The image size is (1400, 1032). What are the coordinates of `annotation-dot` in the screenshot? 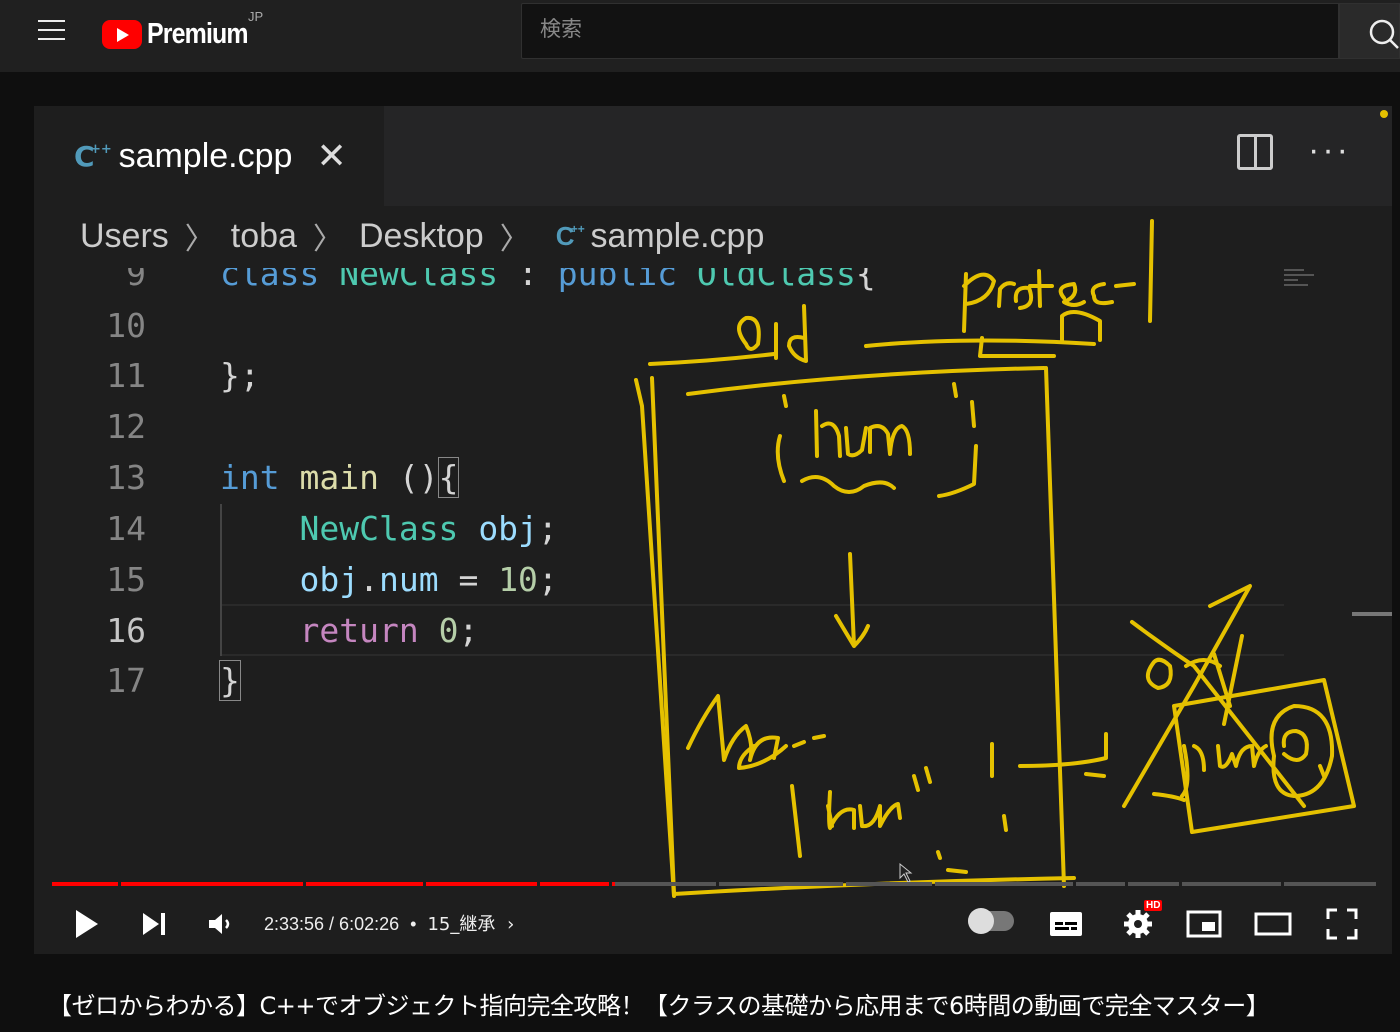 It's located at (1384, 114).